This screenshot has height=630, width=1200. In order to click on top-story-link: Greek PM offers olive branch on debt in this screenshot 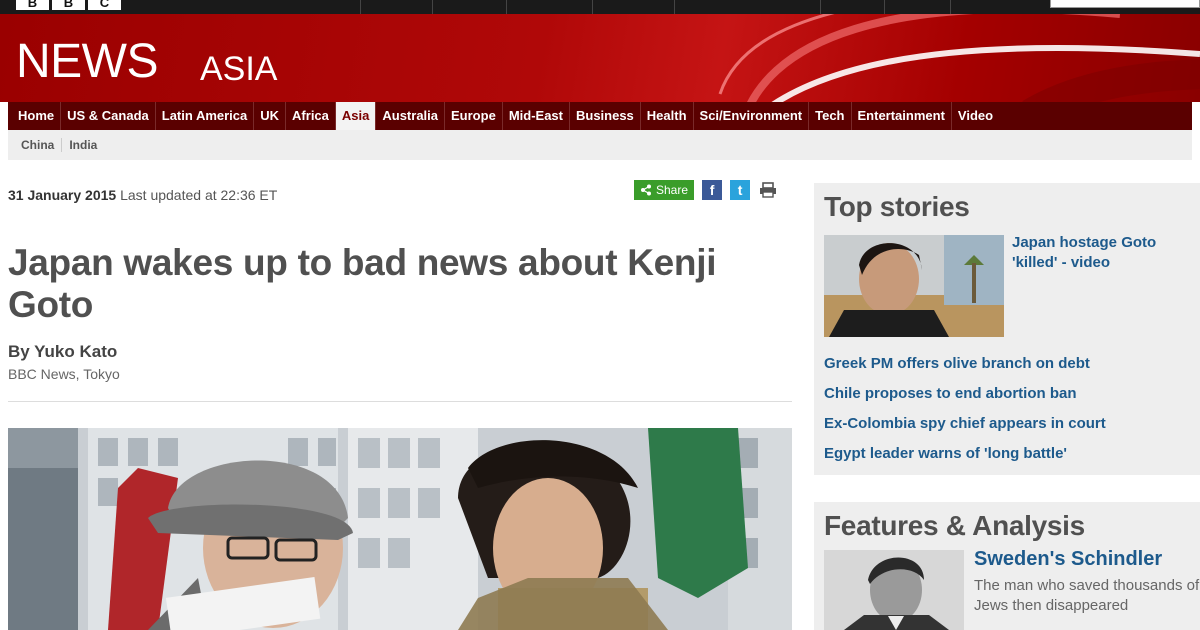, I will do `click(957, 363)`.